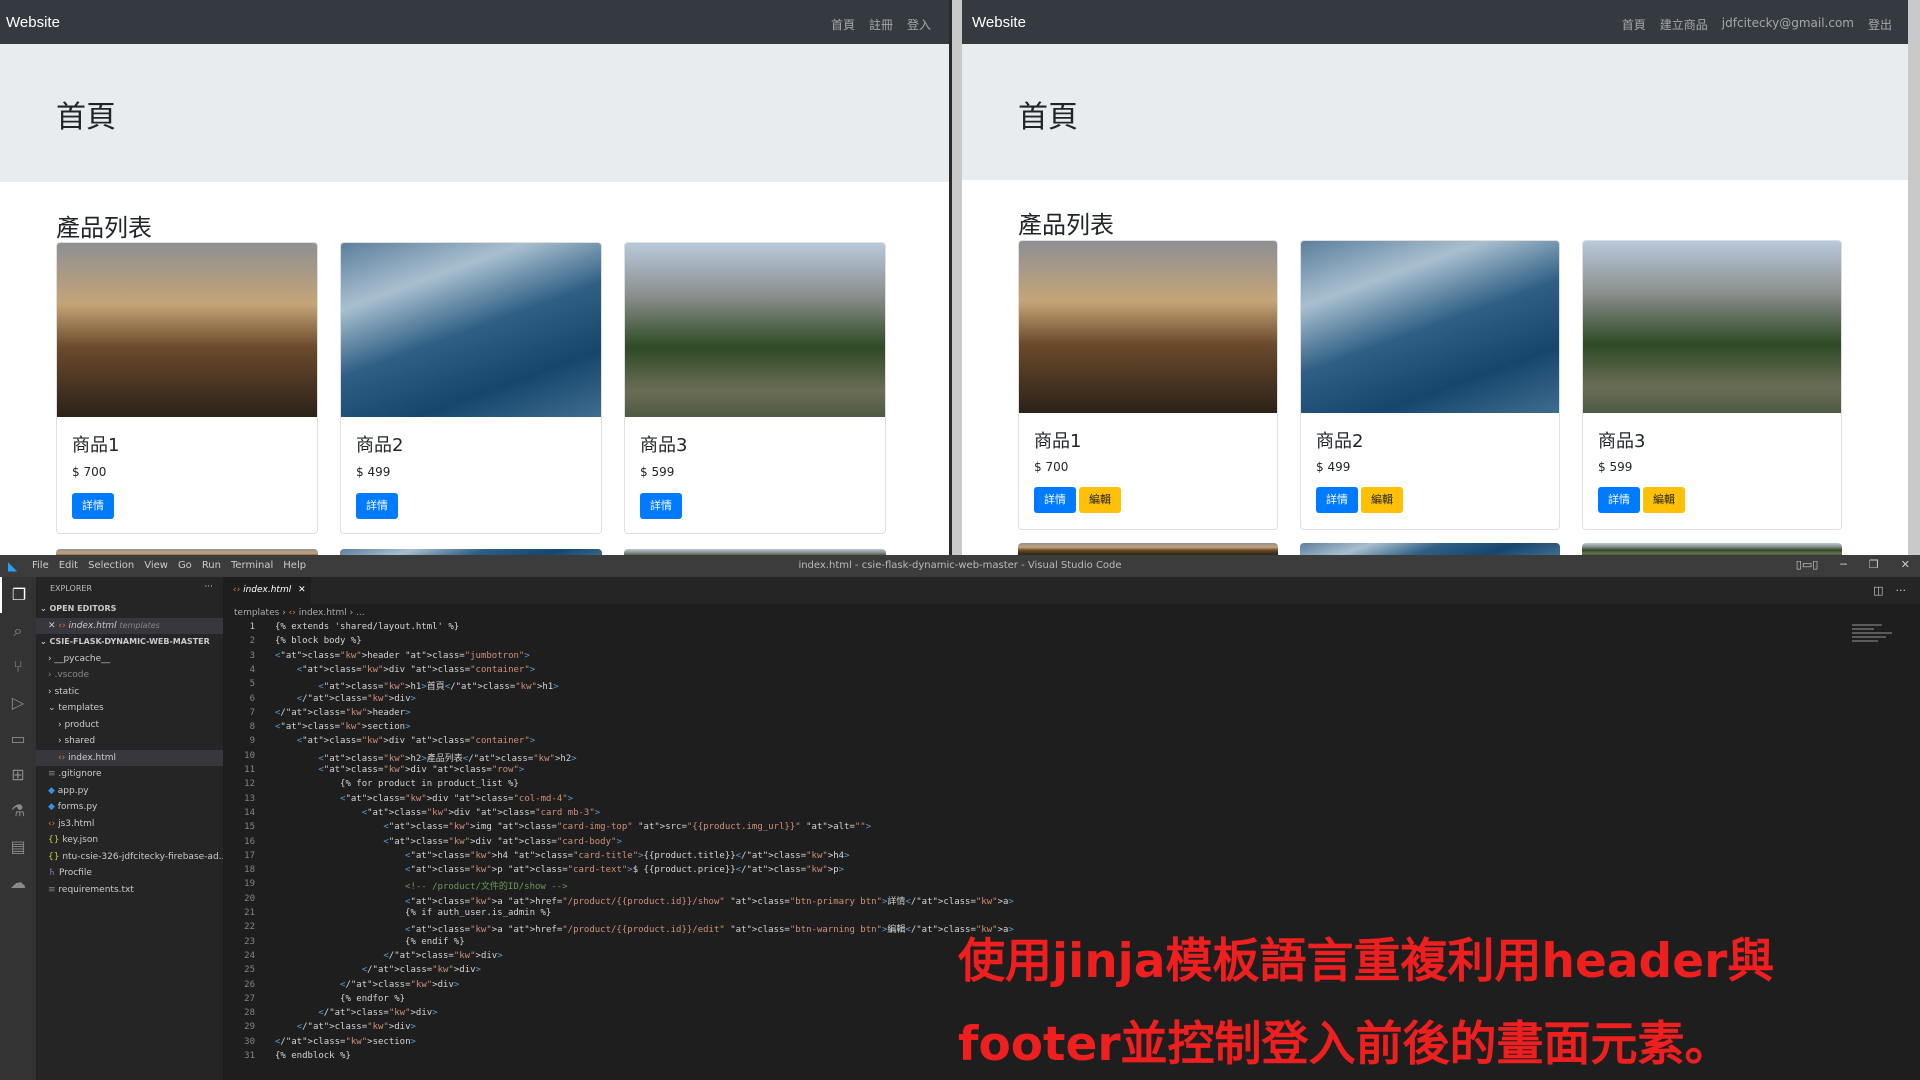  I want to click on tree-file: ‹› js3.html, so click(129, 824).